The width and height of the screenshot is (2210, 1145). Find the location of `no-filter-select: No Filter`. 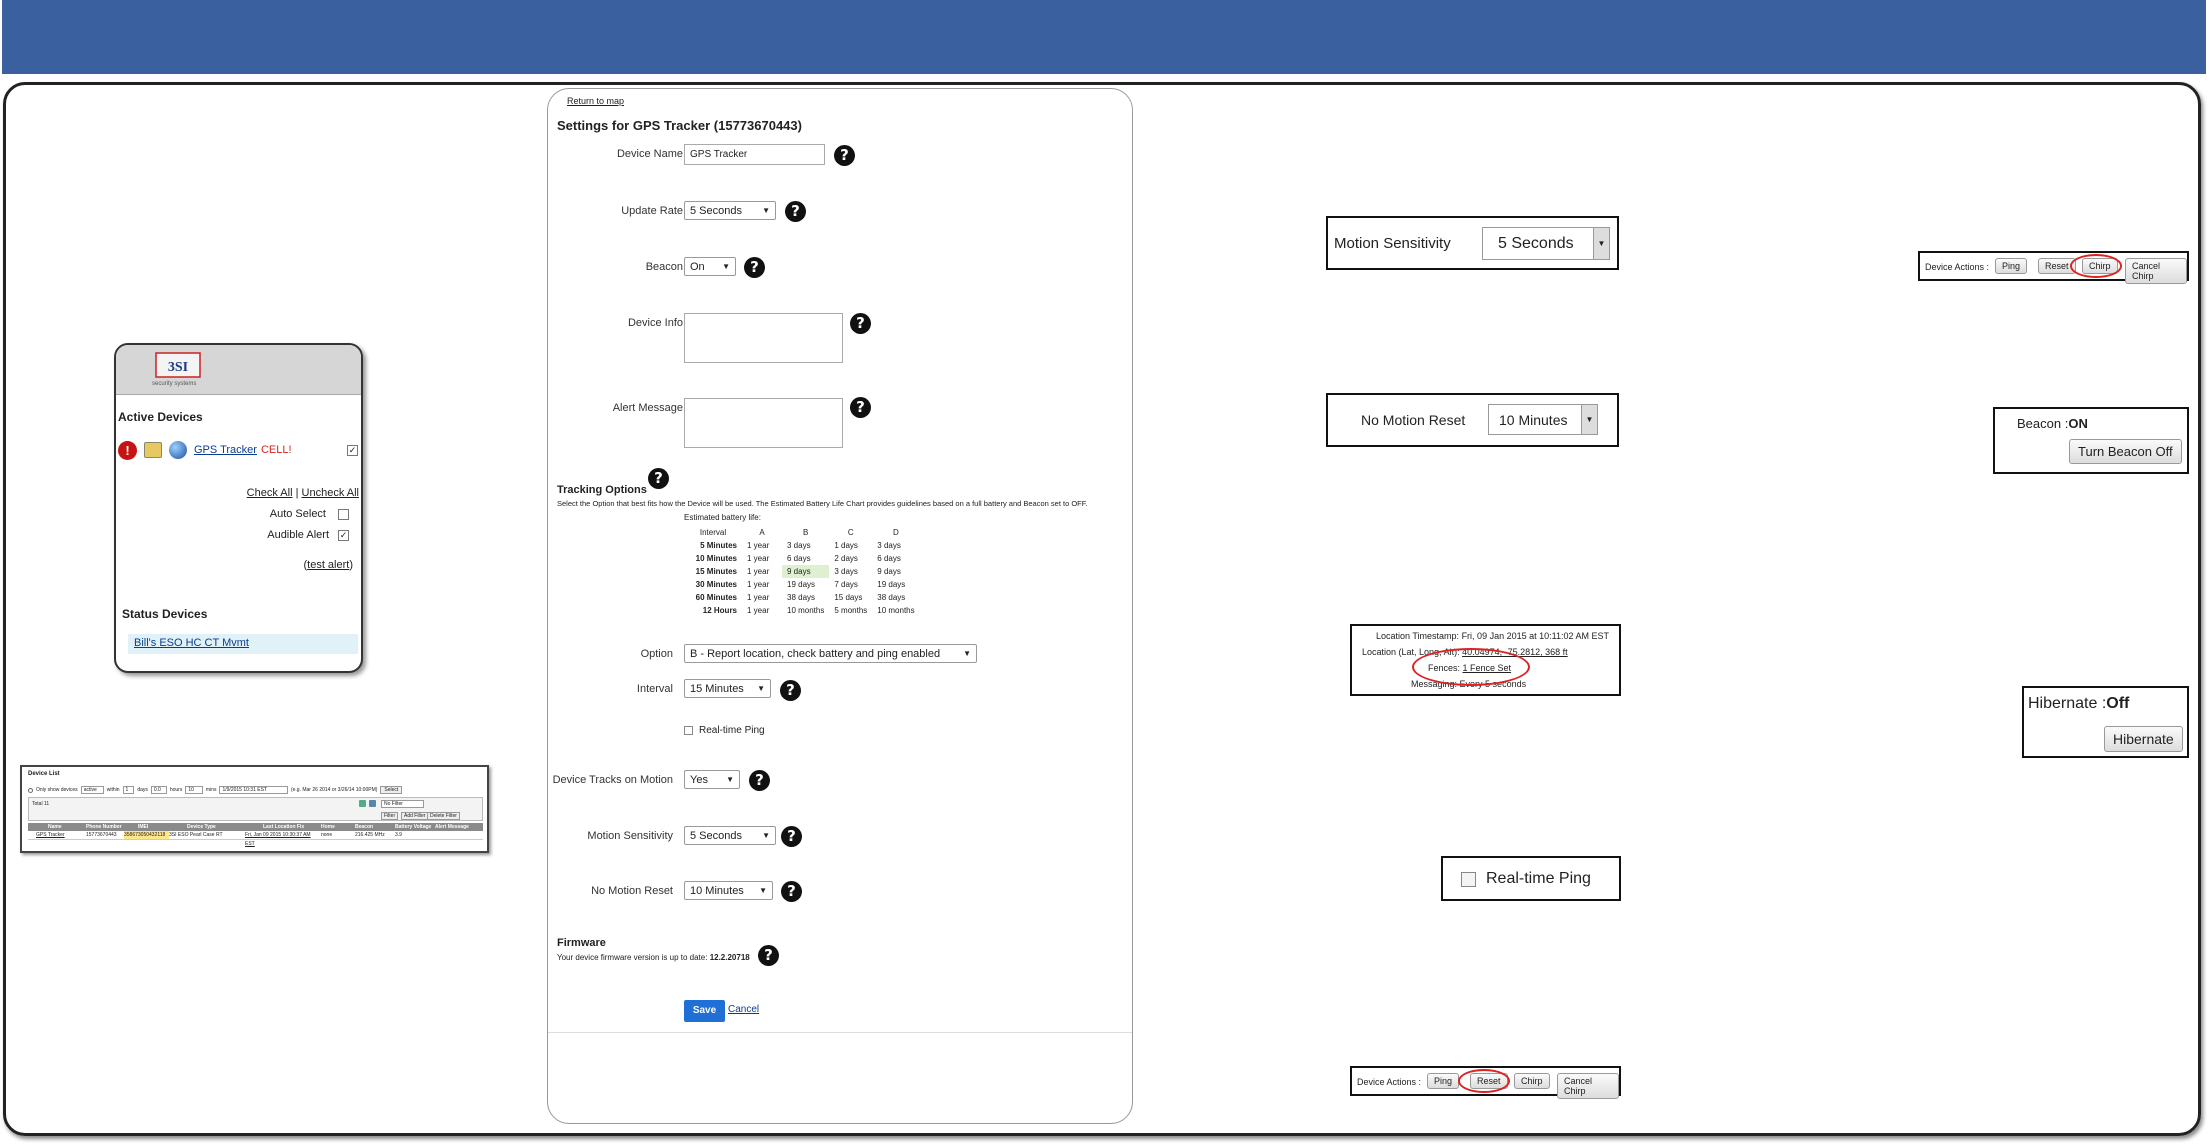

no-filter-select: No Filter is located at coordinates (402, 804).